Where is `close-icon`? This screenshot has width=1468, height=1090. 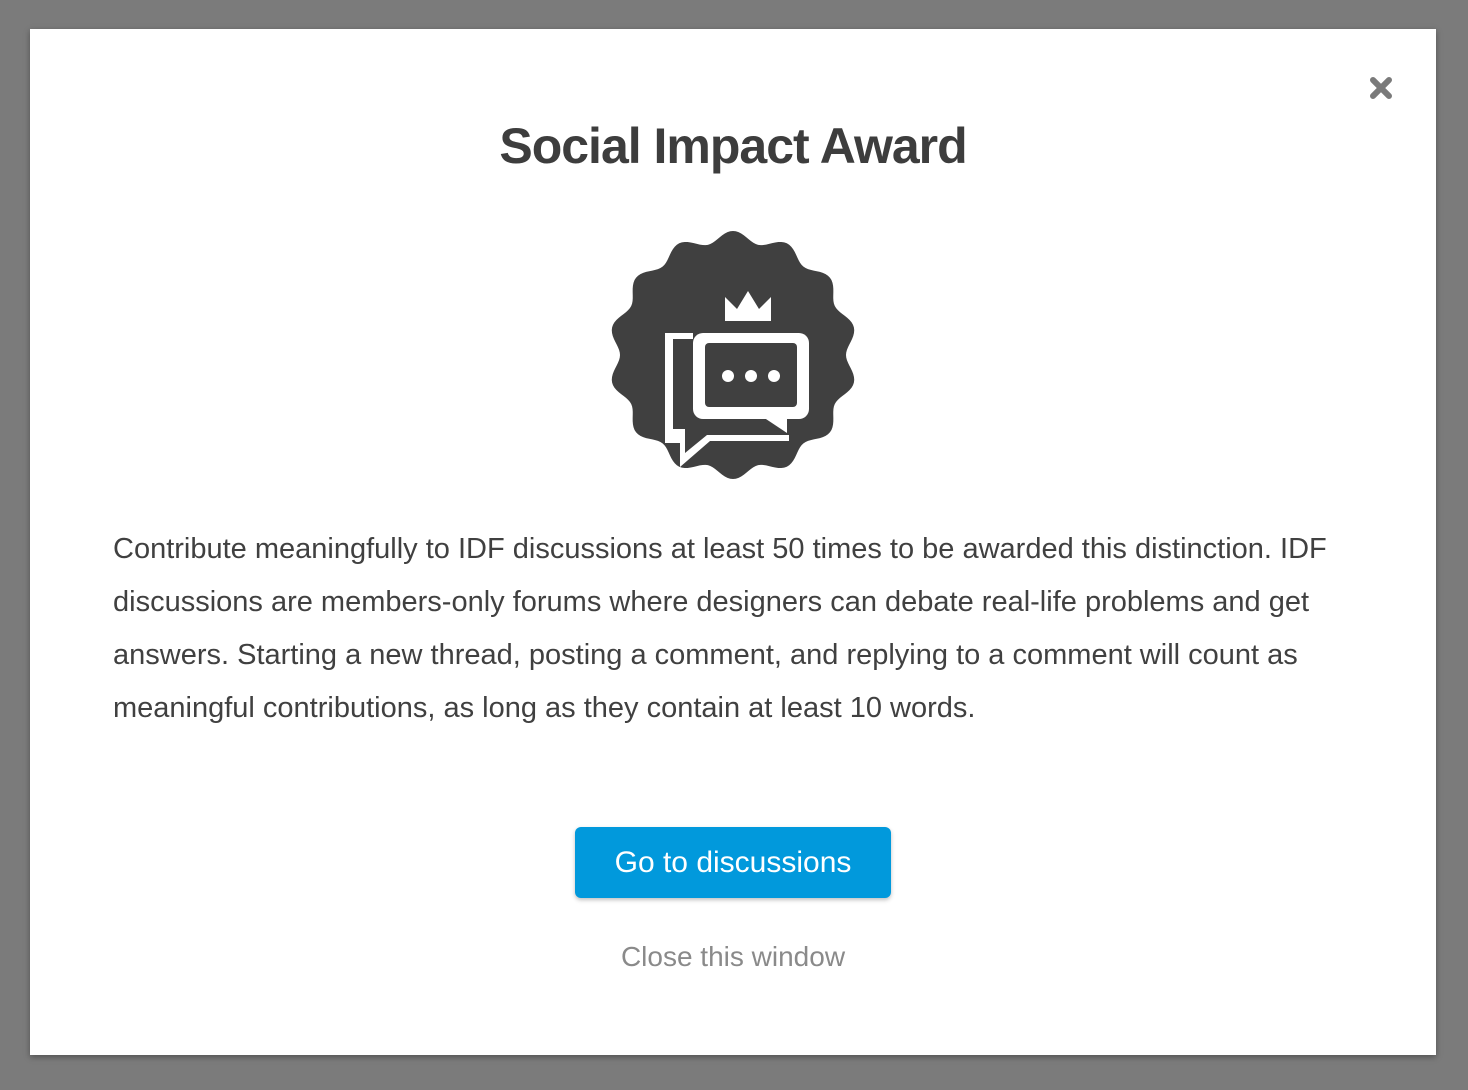
close-icon is located at coordinates (1381, 88).